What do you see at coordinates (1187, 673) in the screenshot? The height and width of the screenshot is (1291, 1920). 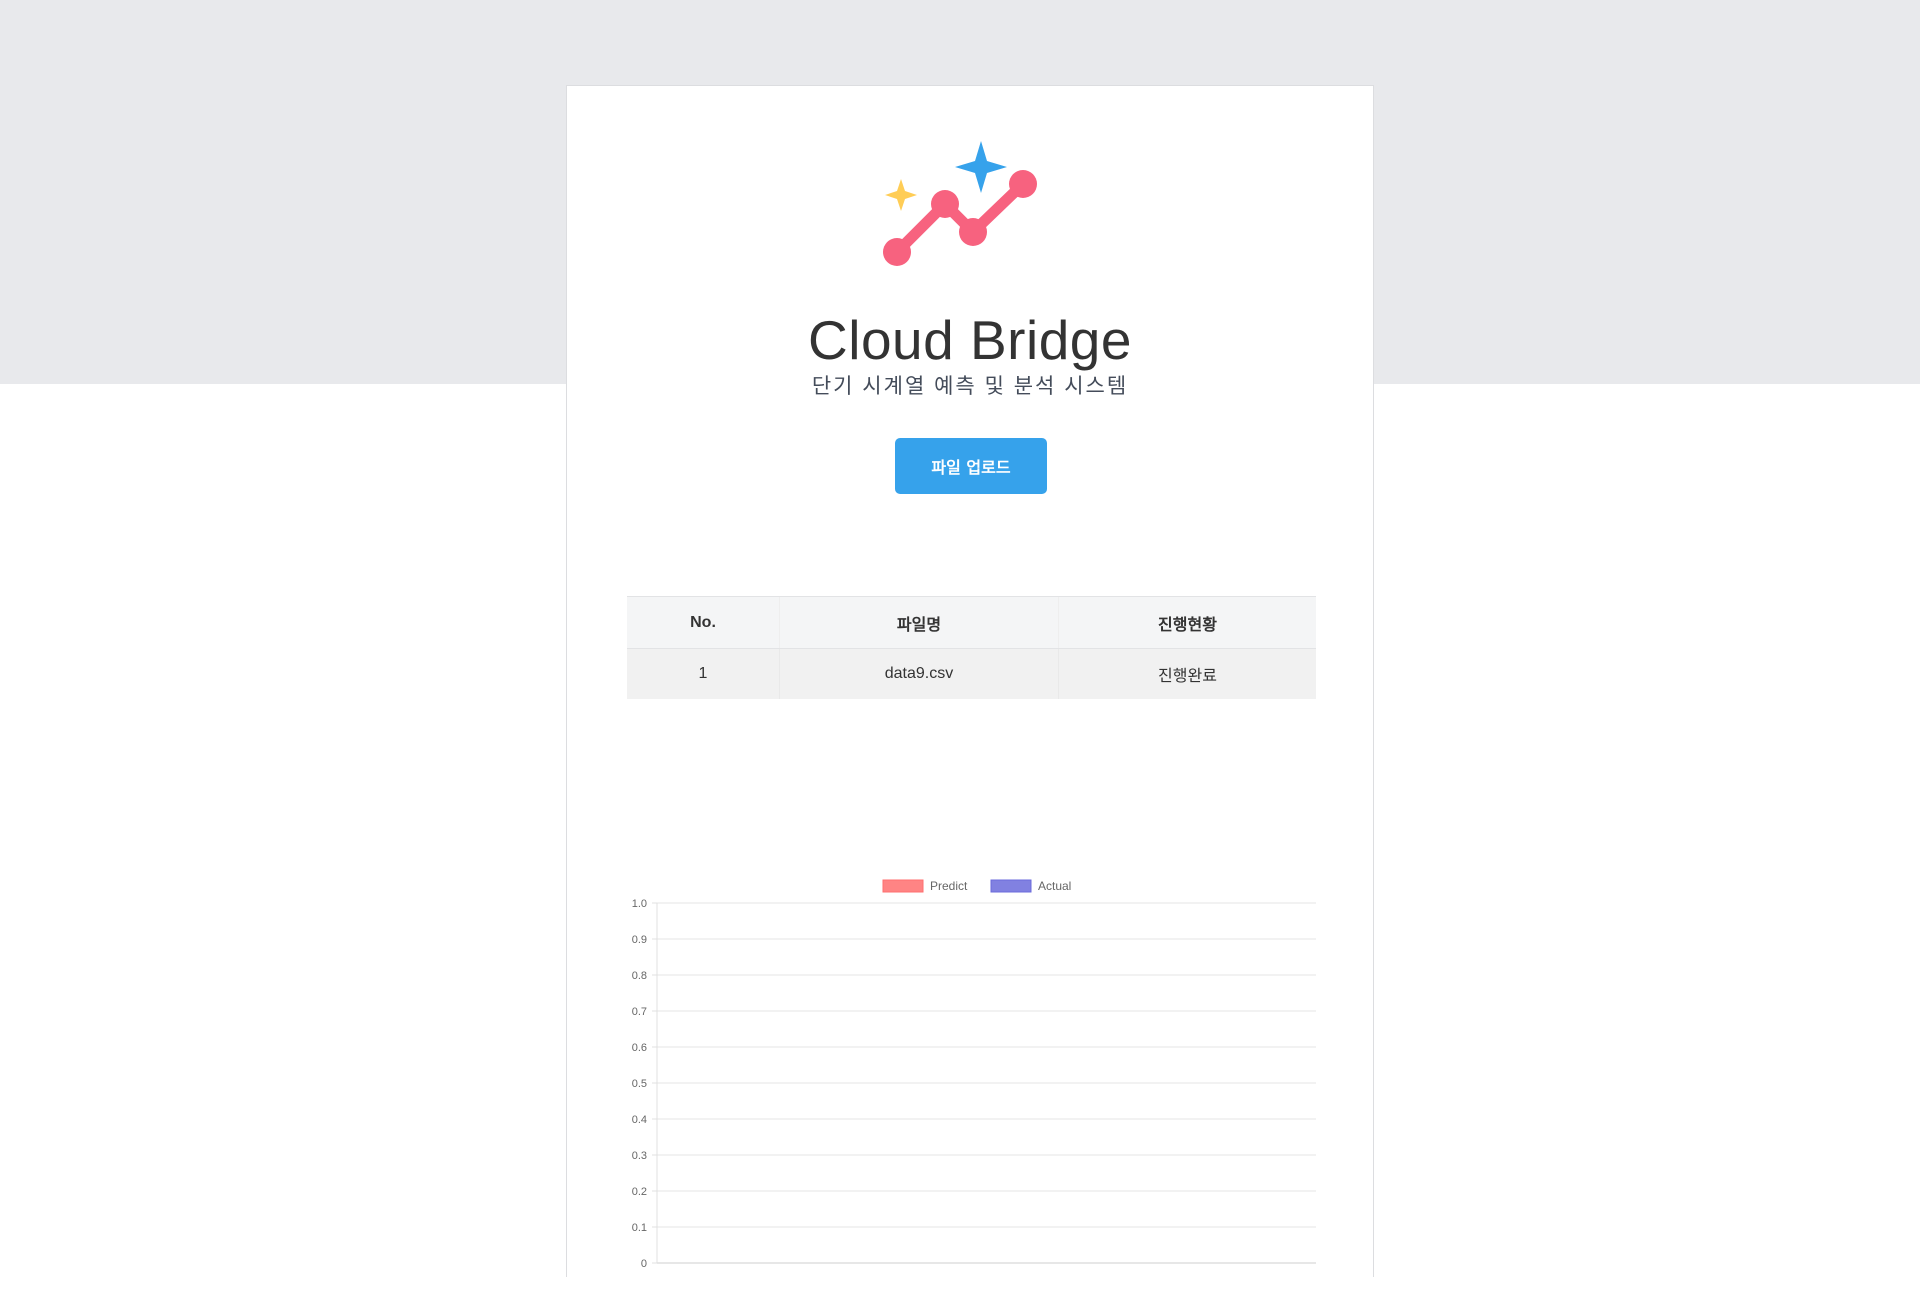 I see `cell-status: 진행완료` at bounding box center [1187, 673].